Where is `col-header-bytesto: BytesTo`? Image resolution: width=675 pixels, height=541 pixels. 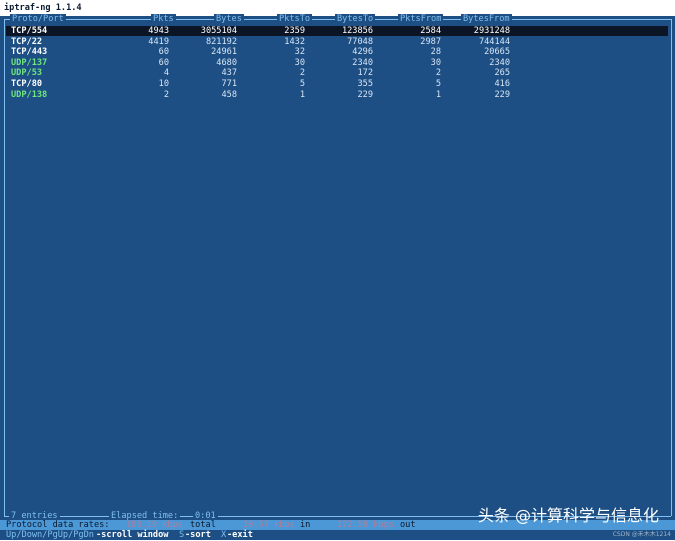
col-header-bytesto: BytesTo is located at coordinates (355, 19).